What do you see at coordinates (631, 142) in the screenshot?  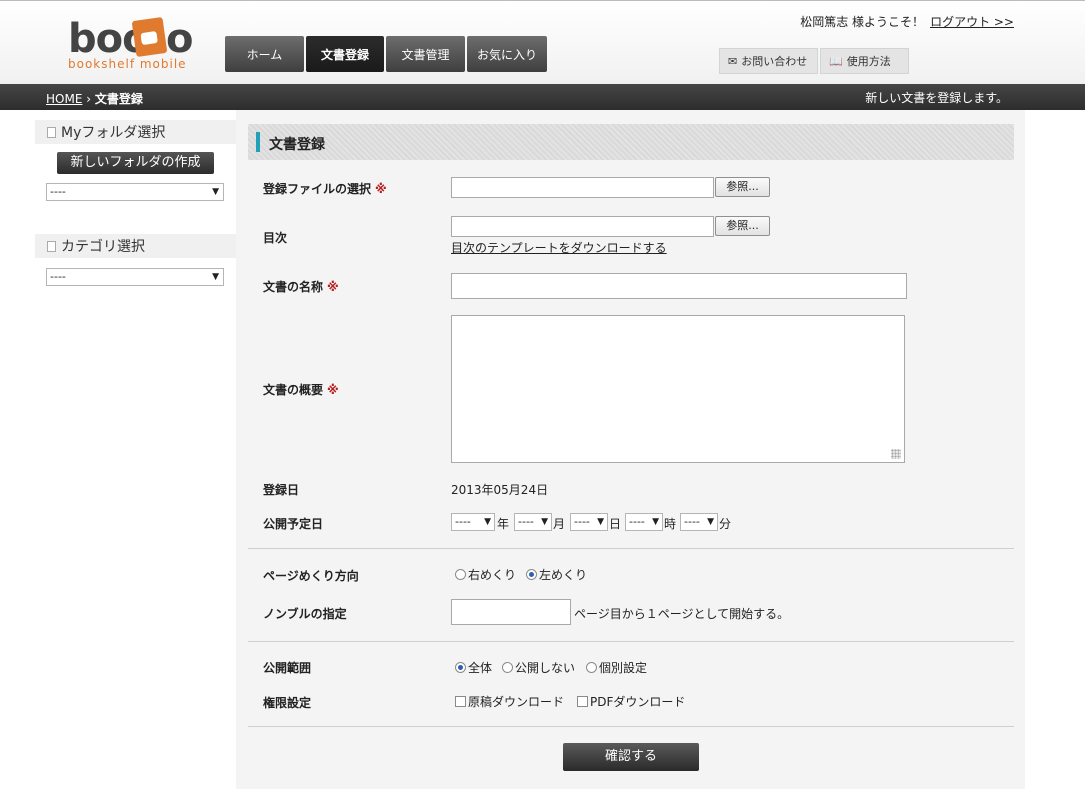 I see `form-title-bar: 文書登録` at bounding box center [631, 142].